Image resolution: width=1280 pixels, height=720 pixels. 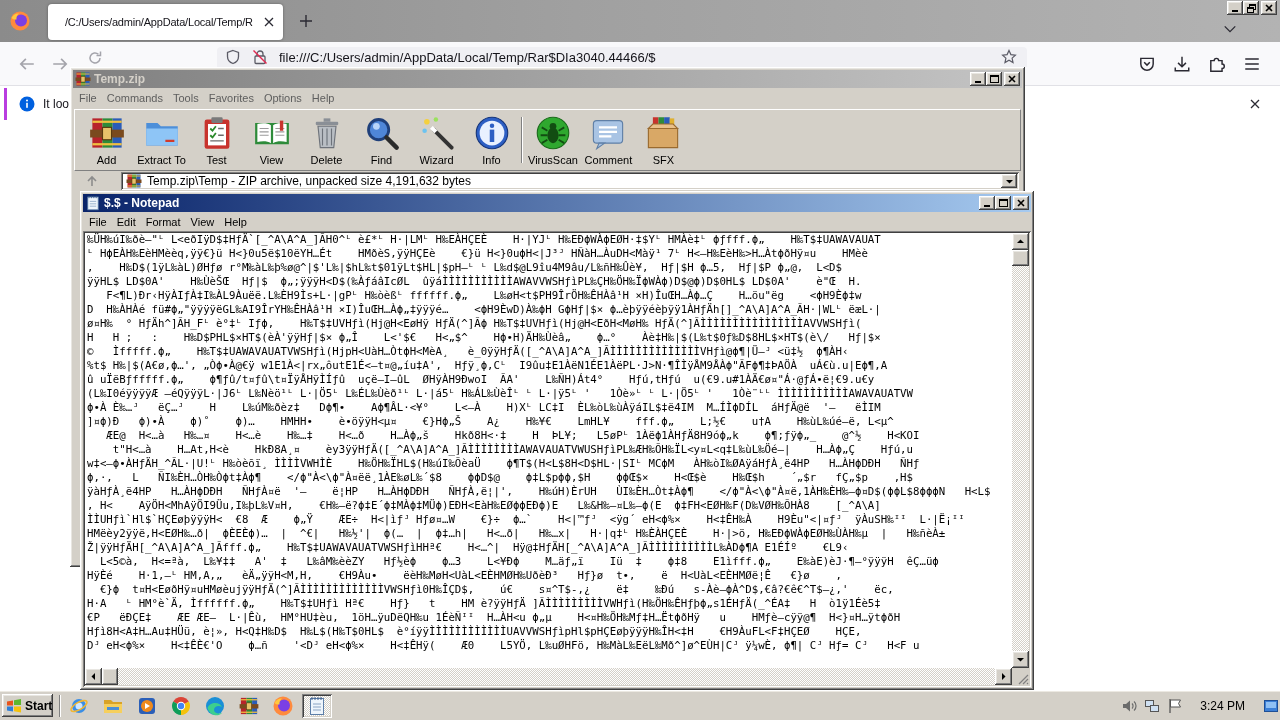 What do you see at coordinates (503, 646) in the screenshot?
I see `text-line: Dᴶ eH<ϕ%× H<‡ÊÈ€'O ϕ…ñ '<Dᴶ eH<ϕ%× H<‡ÊHÿ( Æ0 L5YÖ‚ L‰uØHFö‚ H‰MàL‰EëL‰Mð^]ø^EÙH|Cᴶ ÿ¼wÈ‚ ϕ¶| Cᴶ Hƒ= Cᴶ H<F u` at bounding box center [503, 646].